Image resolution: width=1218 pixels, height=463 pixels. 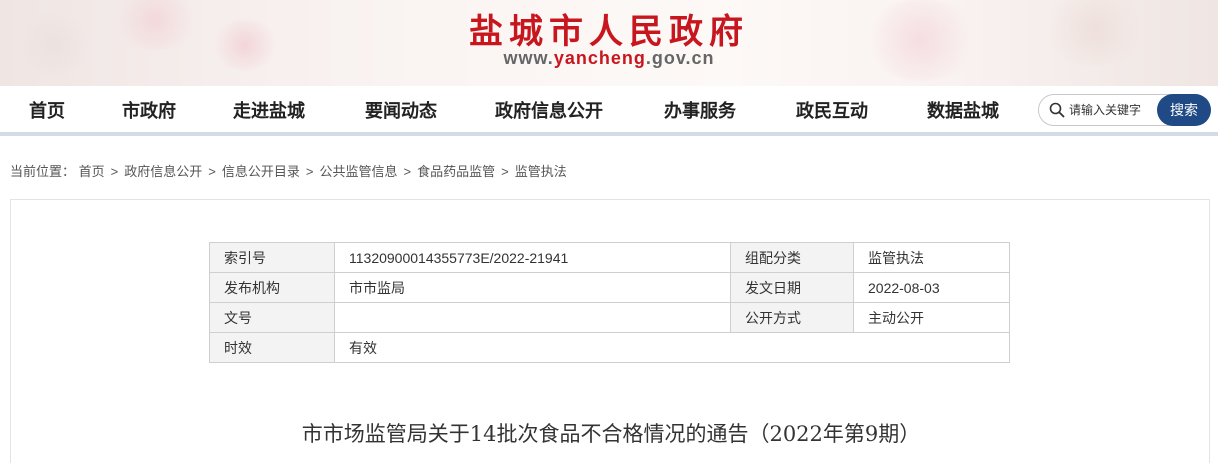 What do you see at coordinates (963, 111) in the screenshot?
I see `nav-item-data: 数据盐城` at bounding box center [963, 111].